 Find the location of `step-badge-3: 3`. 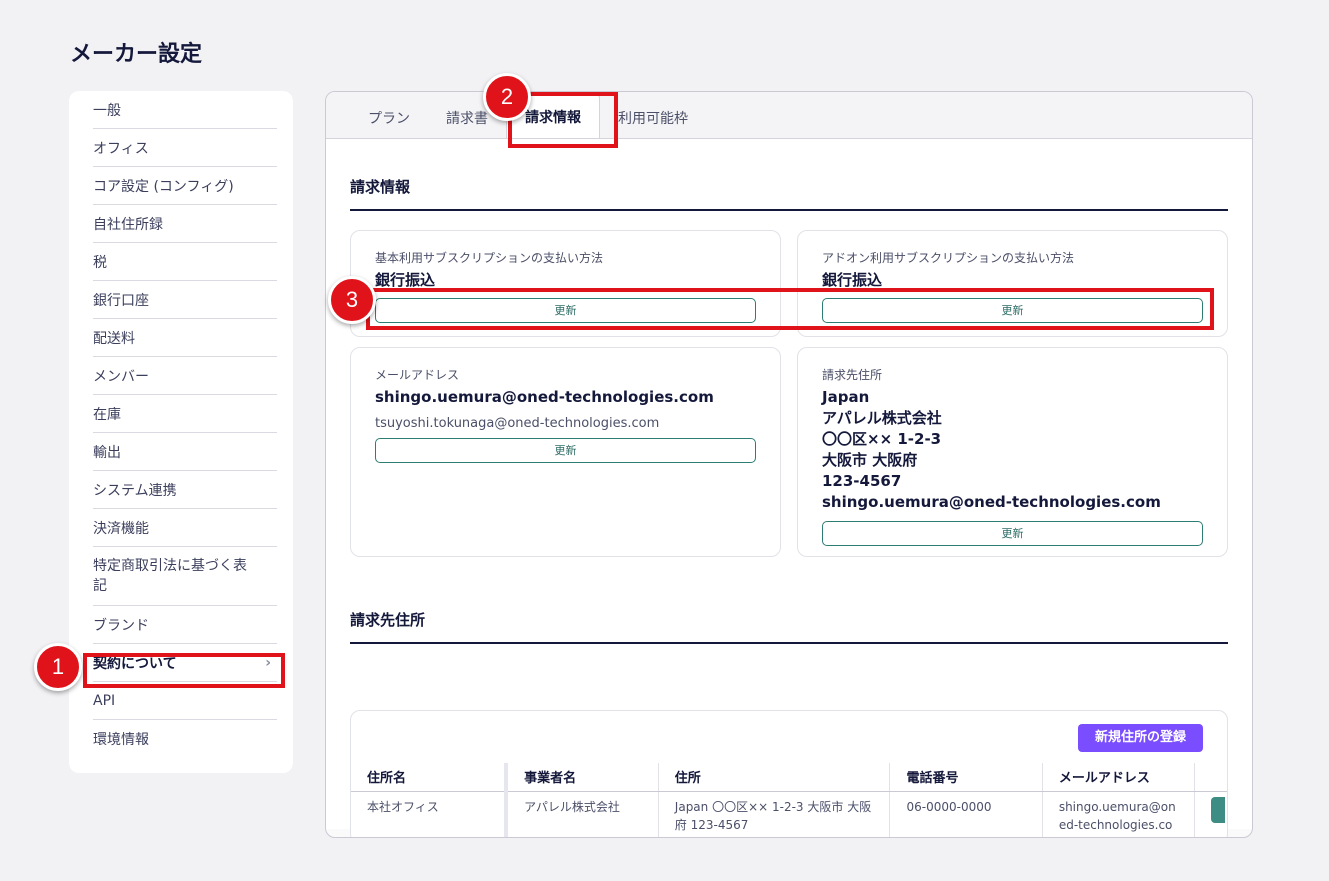

step-badge-3: 3 is located at coordinates (352, 300).